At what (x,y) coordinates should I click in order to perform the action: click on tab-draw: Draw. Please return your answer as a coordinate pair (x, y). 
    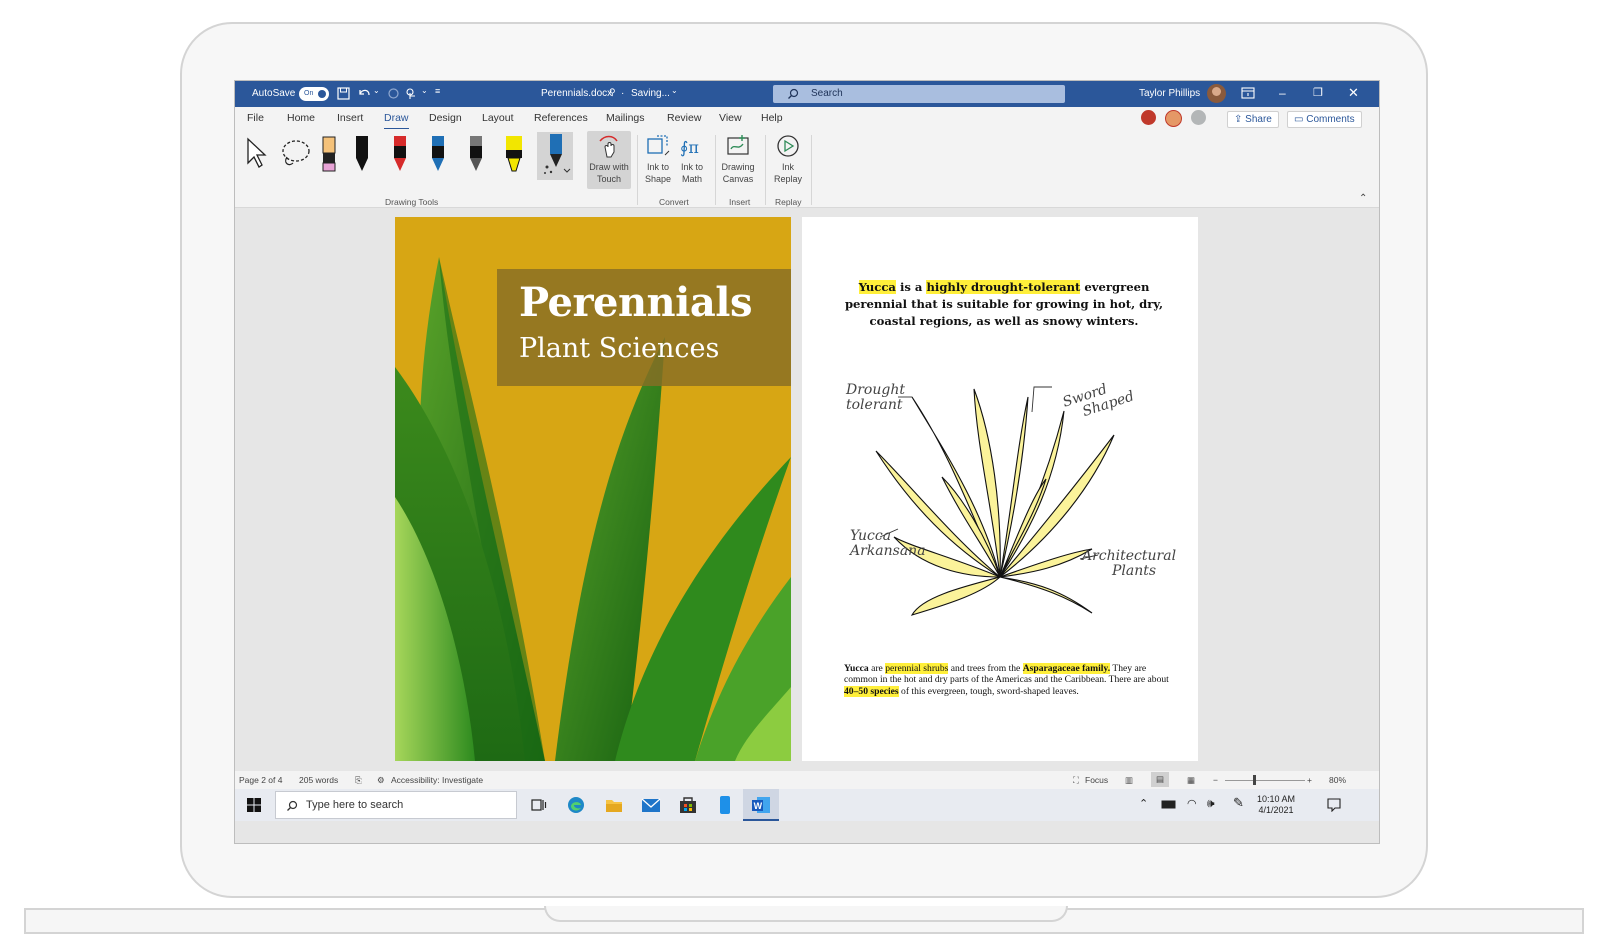
    Looking at the image, I should click on (396, 121).